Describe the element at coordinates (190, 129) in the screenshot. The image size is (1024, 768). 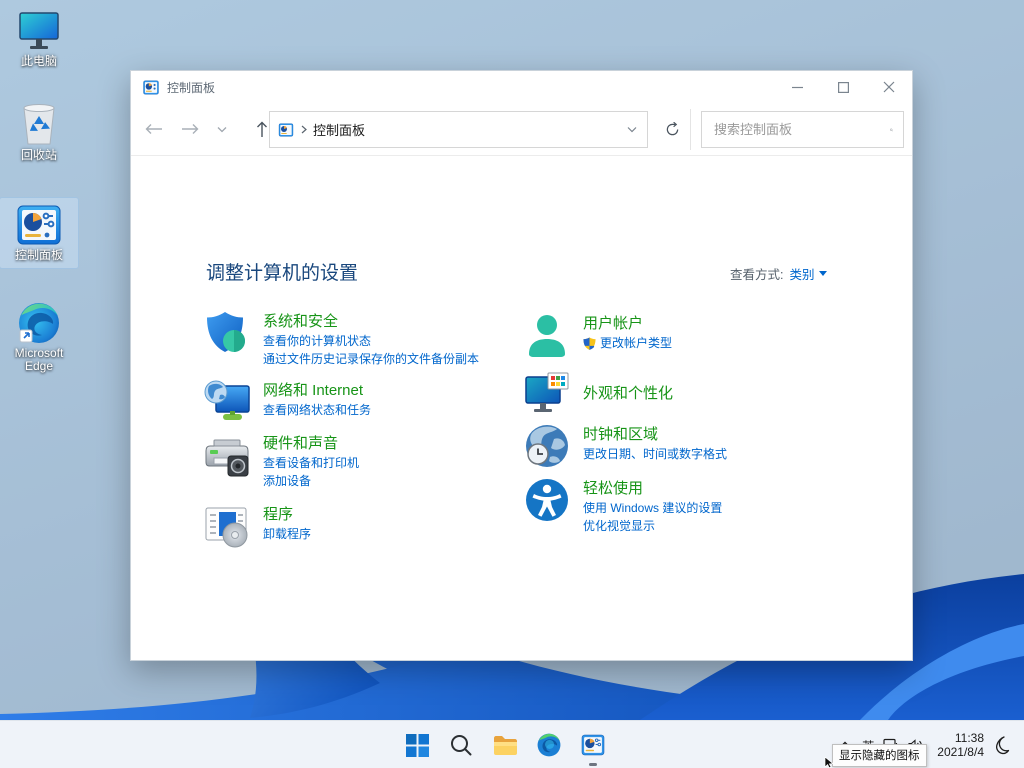
I see `forward-button` at that location.